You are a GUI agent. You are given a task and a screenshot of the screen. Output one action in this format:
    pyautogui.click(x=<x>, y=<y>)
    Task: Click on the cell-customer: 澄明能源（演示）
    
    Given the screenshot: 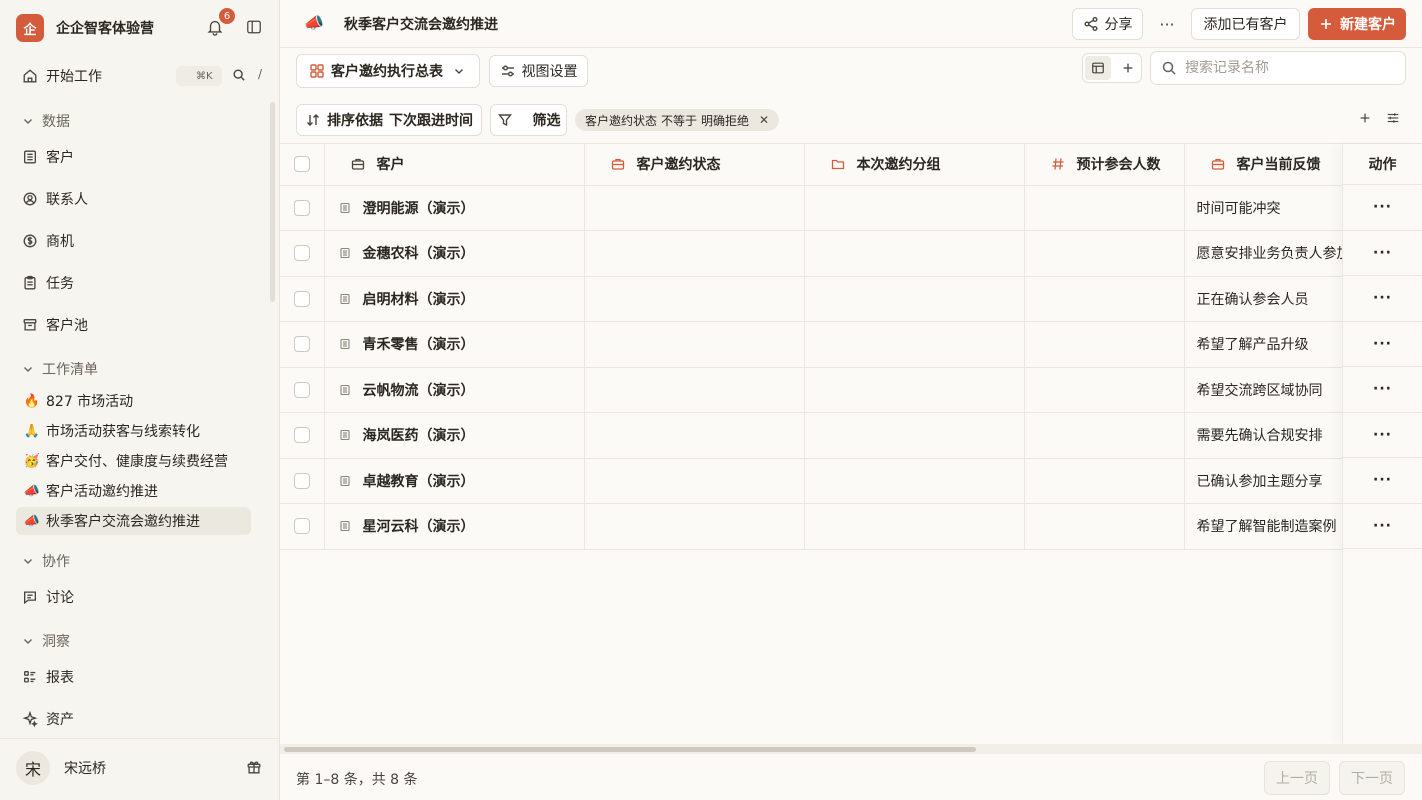 What is the action you would take?
    pyautogui.click(x=454, y=208)
    